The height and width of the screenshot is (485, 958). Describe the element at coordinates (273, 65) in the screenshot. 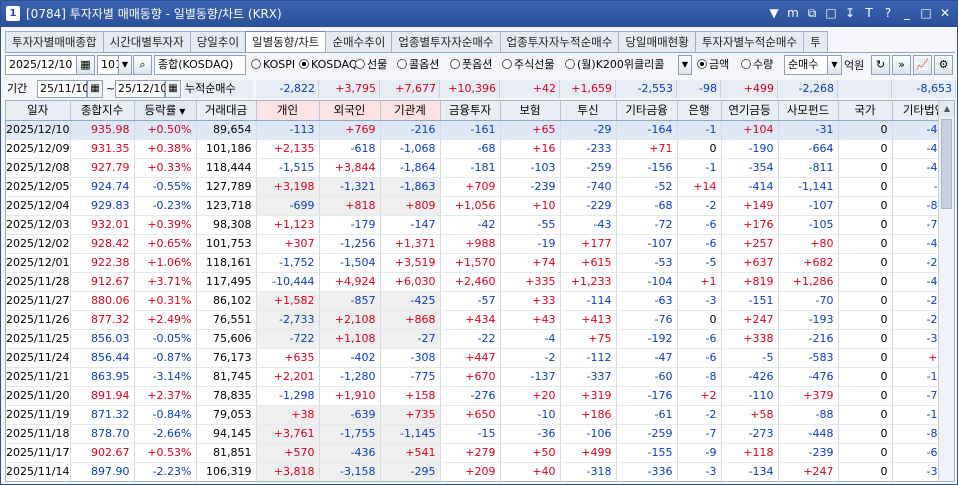

I see `radio-kospi: KOSPI` at that location.